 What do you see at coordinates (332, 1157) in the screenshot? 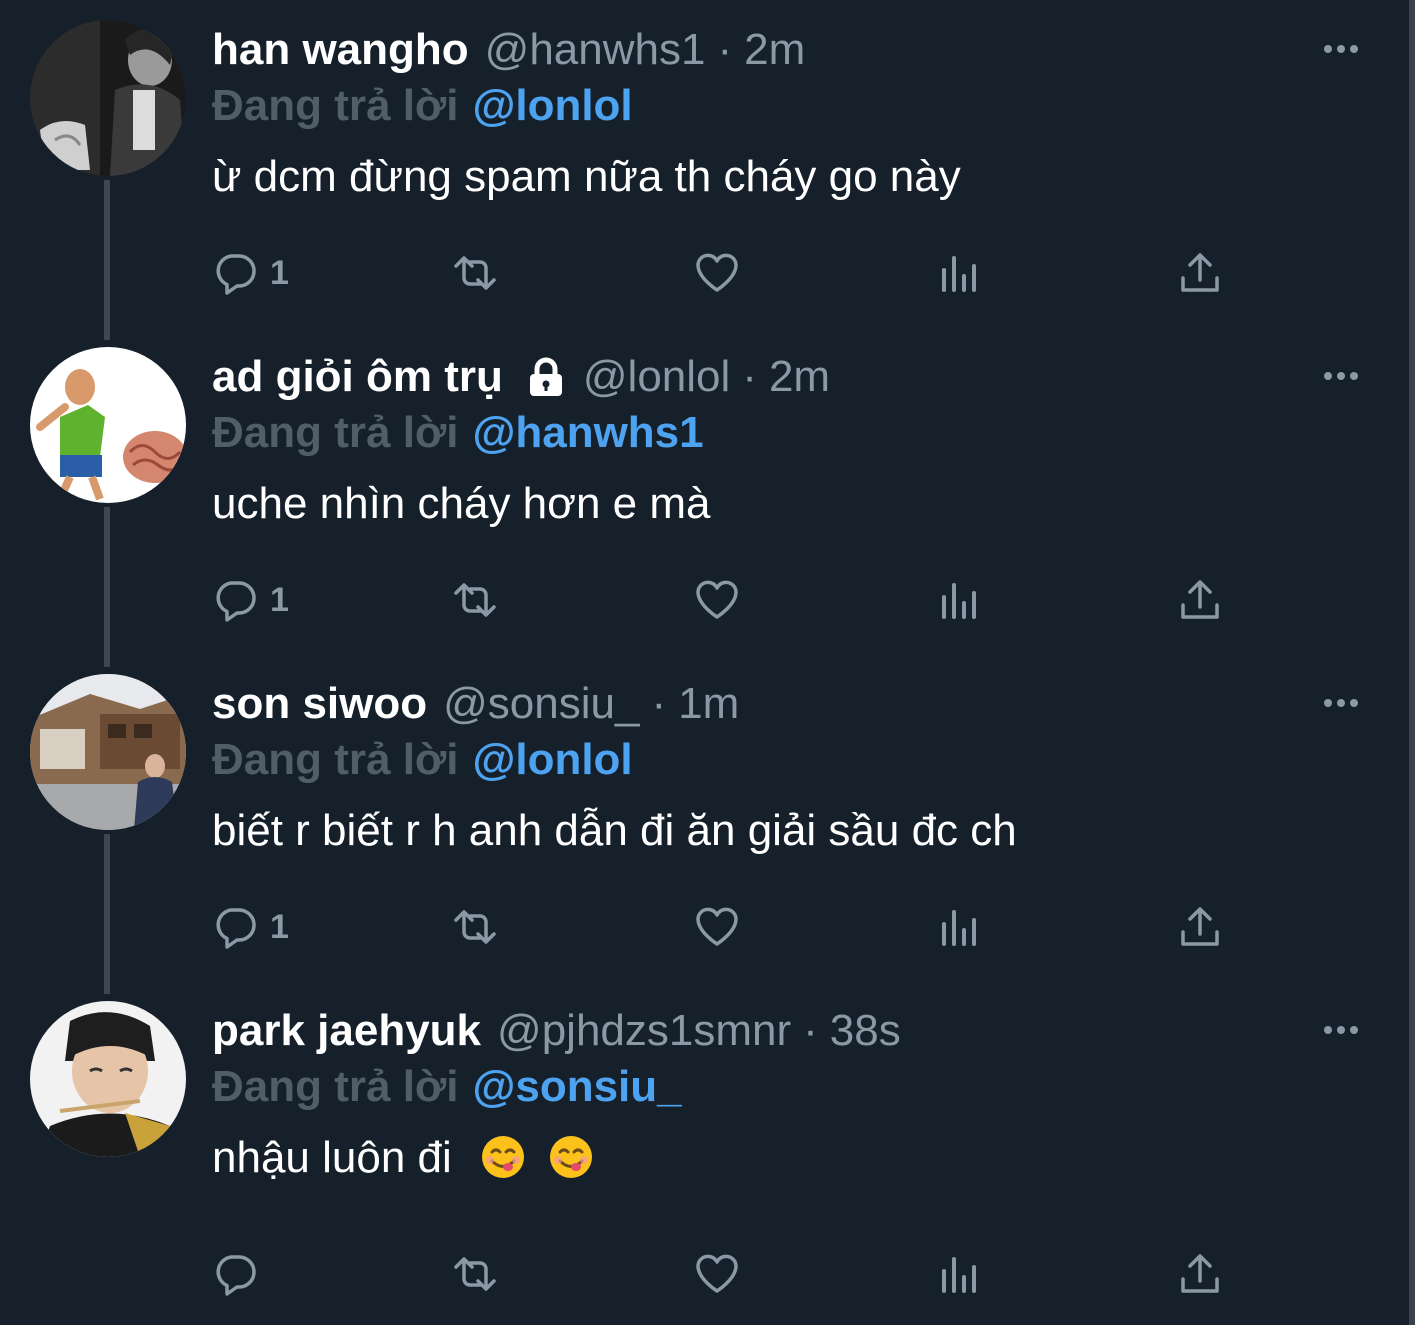
I see `tweet-text: nhậu luôn đi` at bounding box center [332, 1157].